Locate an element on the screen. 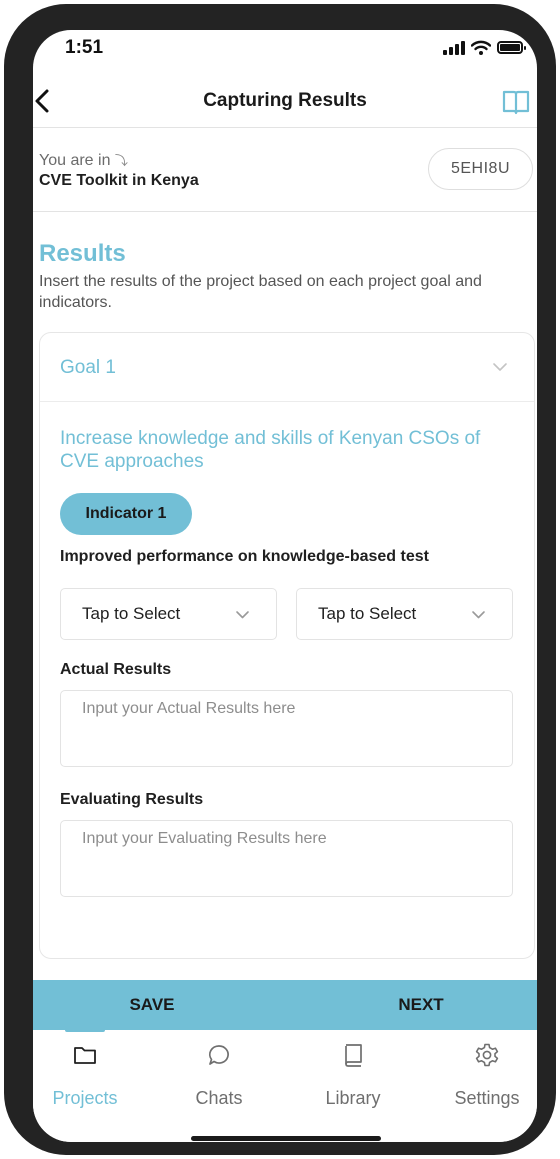  tab-settings: Settings is located at coordinates (480, 1075).